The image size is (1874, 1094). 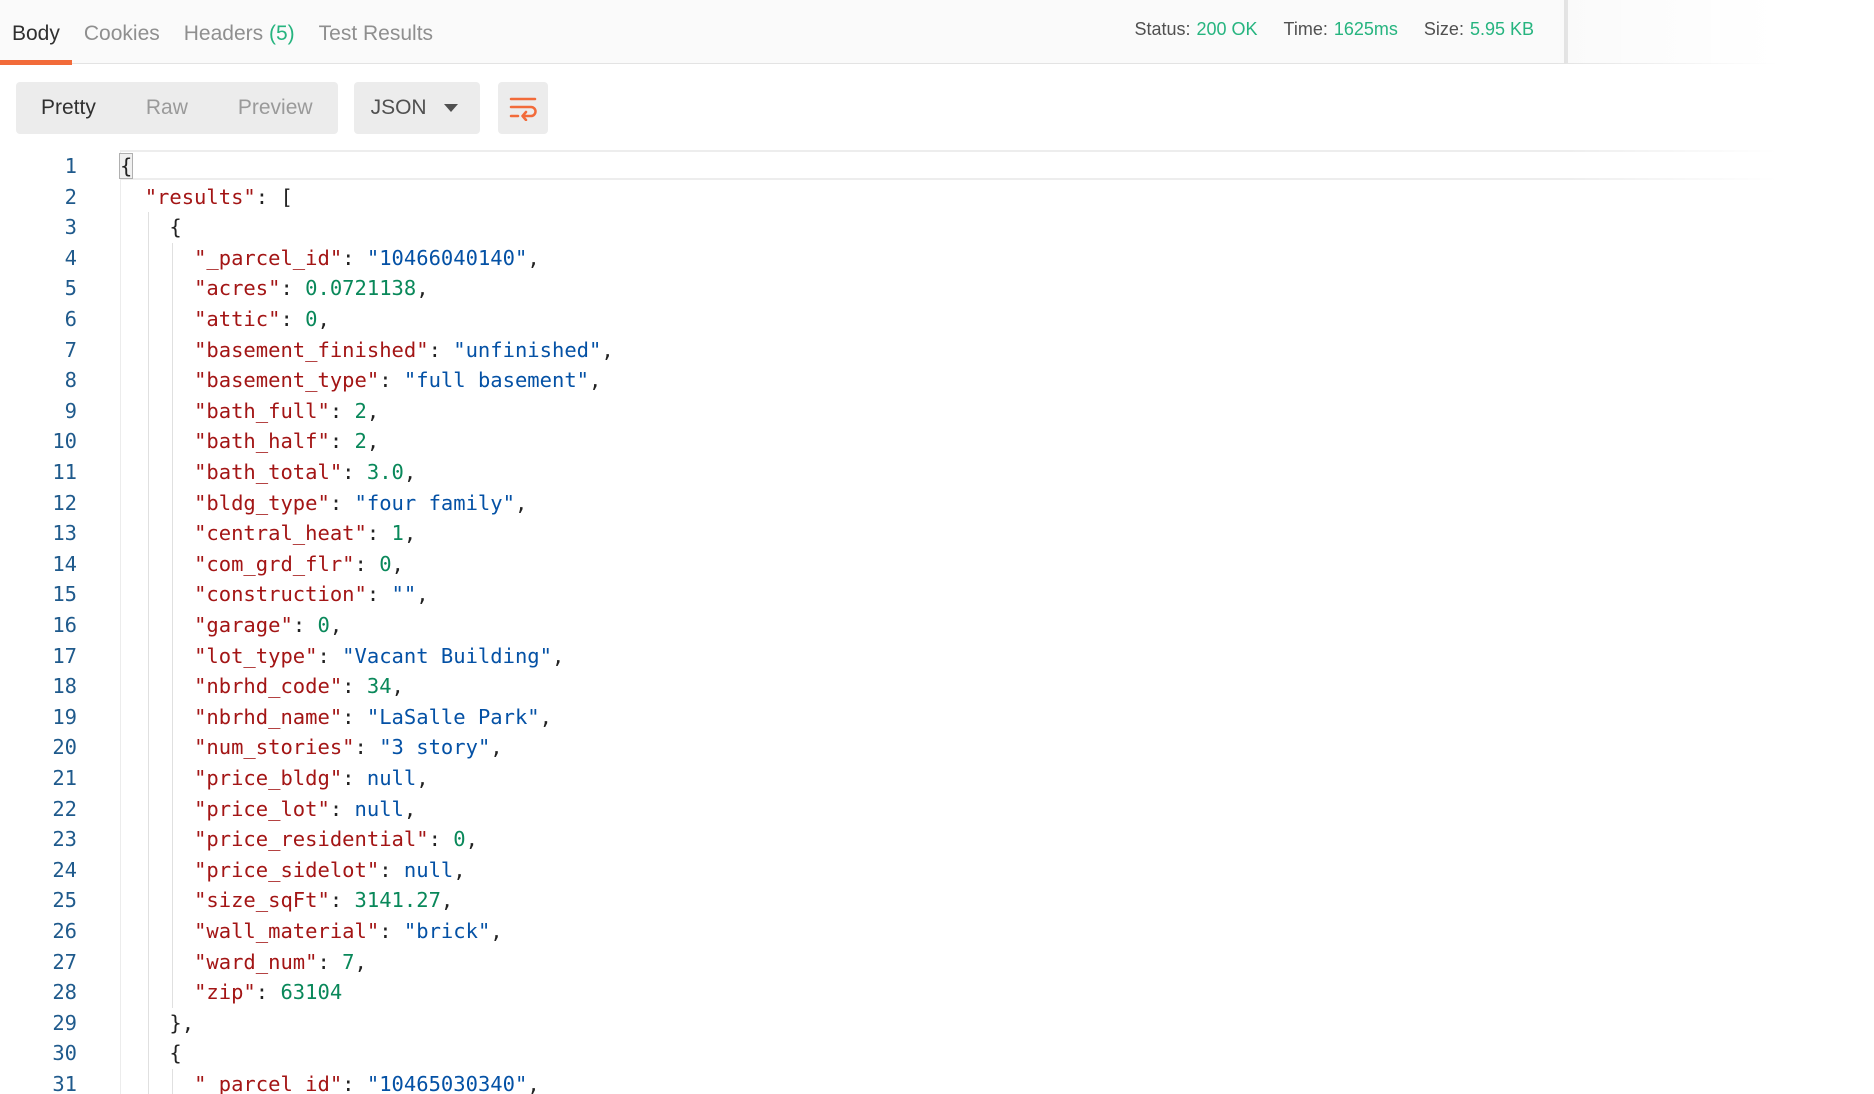 I want to click on line-number: 2, so click(x=70, y=196).